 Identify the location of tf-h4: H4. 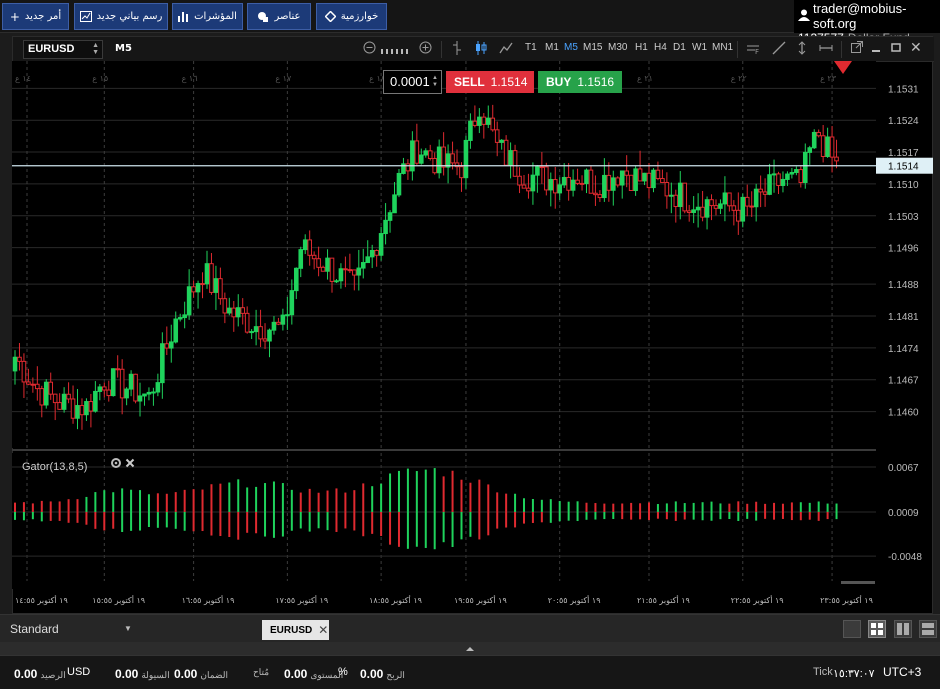
(660, 47).